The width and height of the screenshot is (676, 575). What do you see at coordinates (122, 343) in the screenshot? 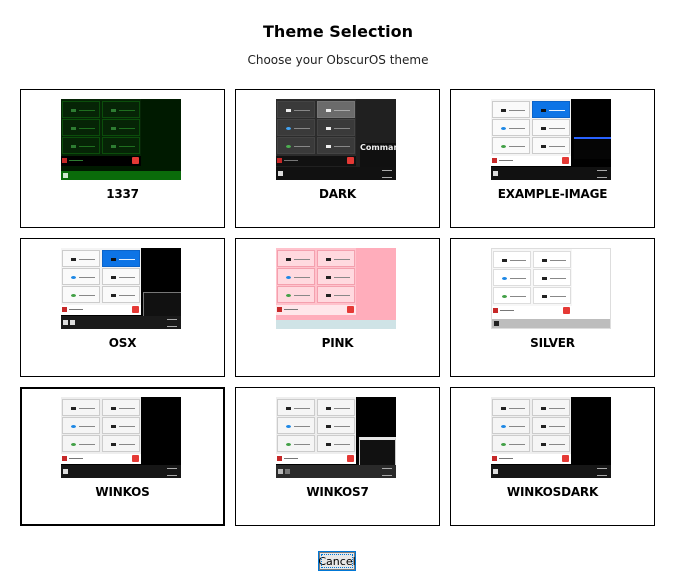
I see `theme-label: OSX` at bounding box center [122, 343].